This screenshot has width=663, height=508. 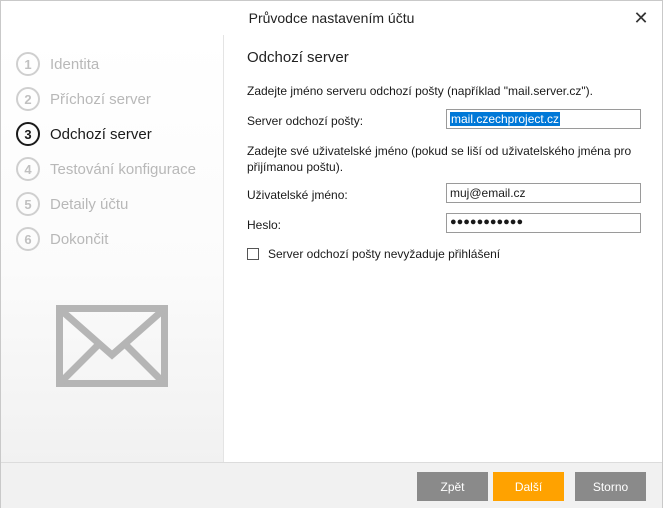 I want to click on password-value: ●●●●●●●●●●●, so click(x=487, y=222).